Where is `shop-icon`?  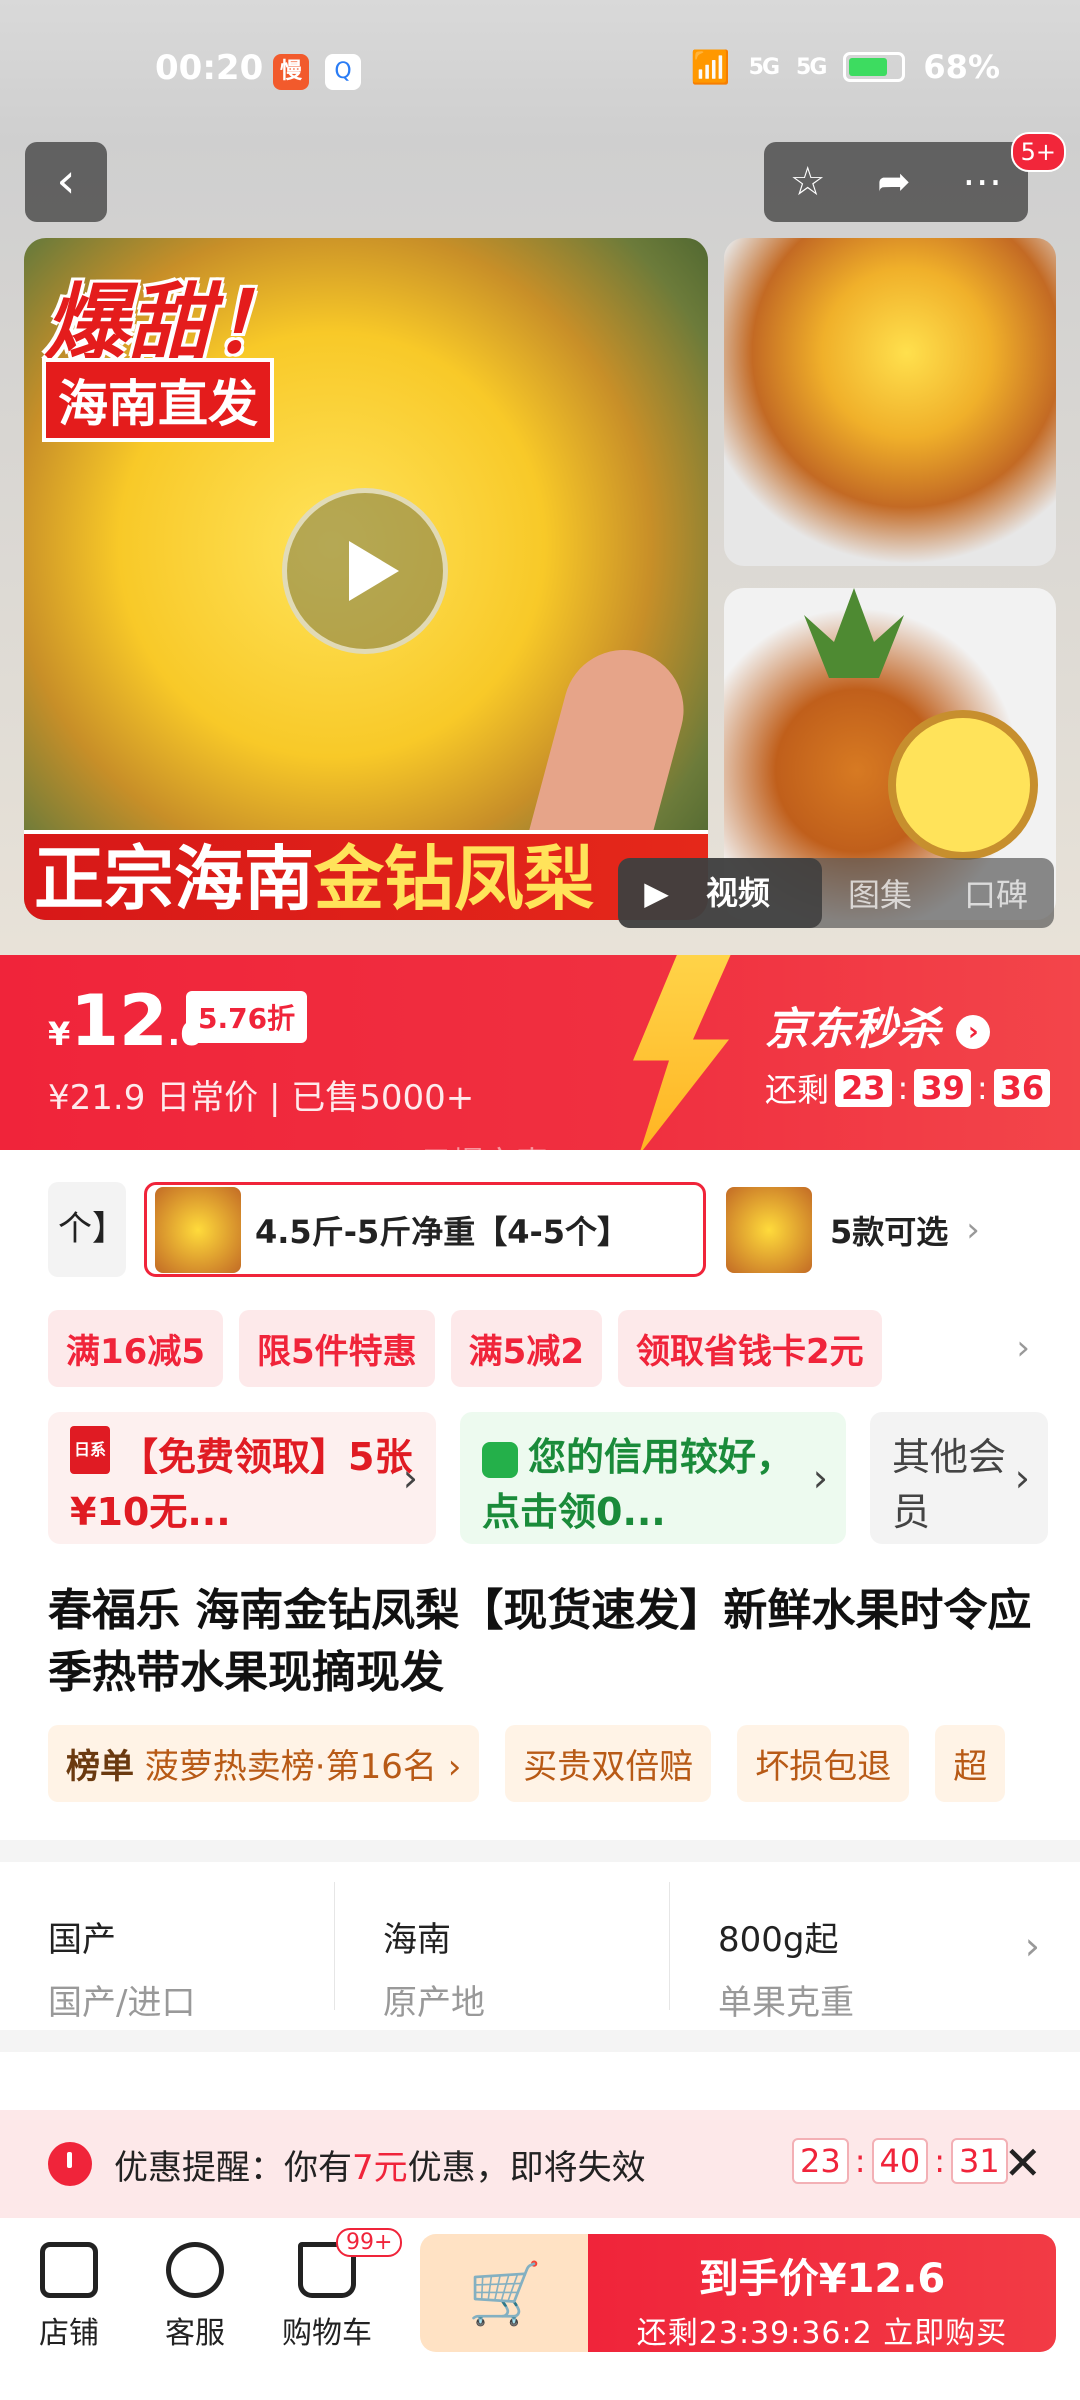 shop-icon is located at coordinates (69, 2270).